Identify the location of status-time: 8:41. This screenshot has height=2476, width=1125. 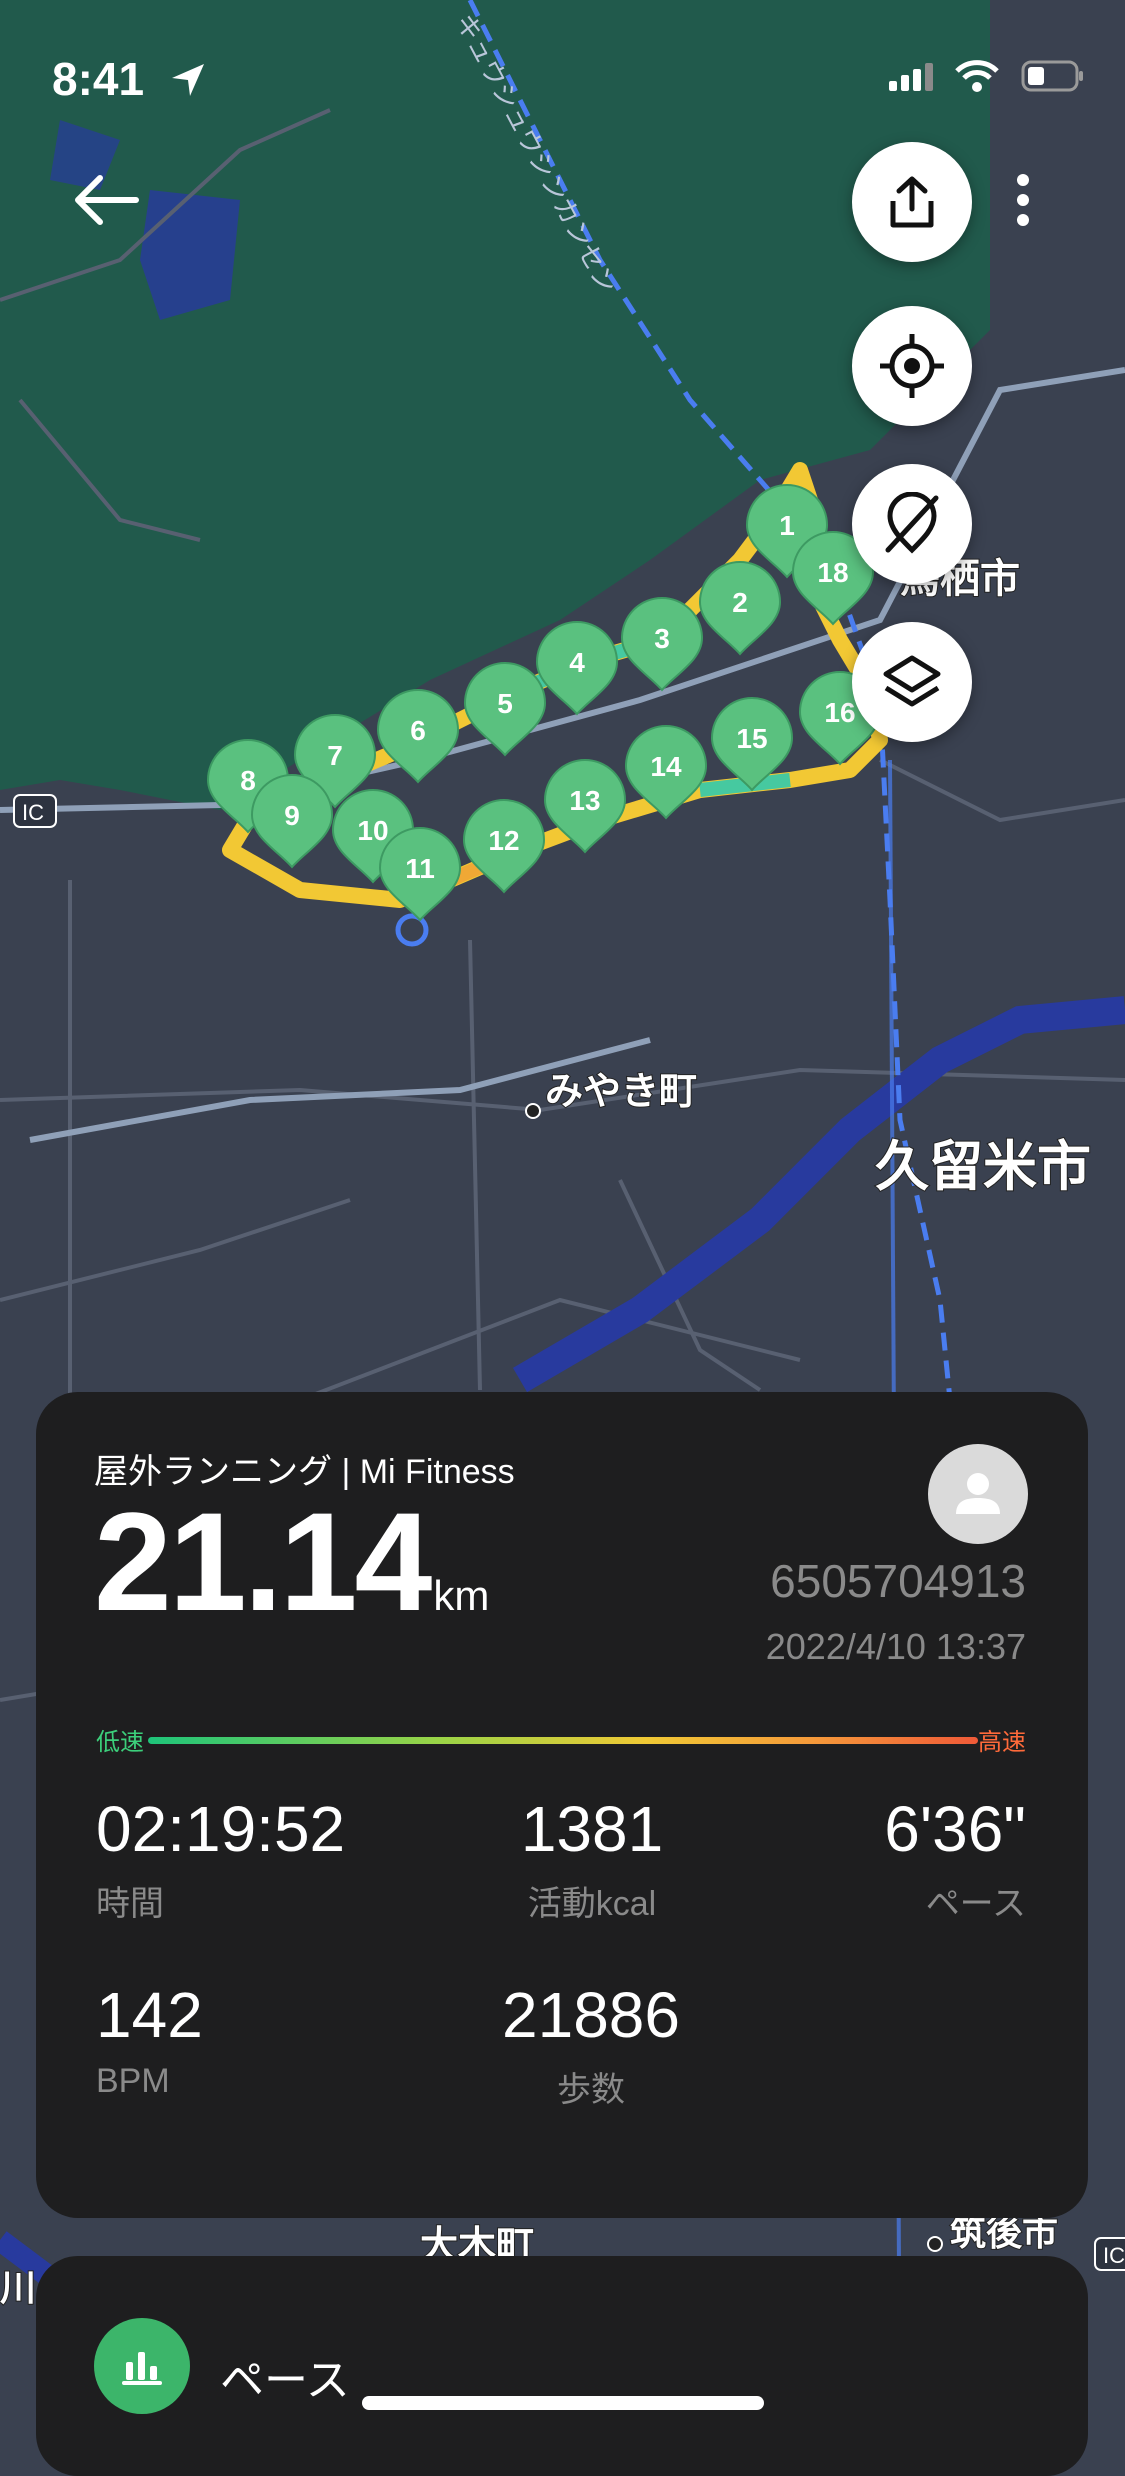
(98, 79).